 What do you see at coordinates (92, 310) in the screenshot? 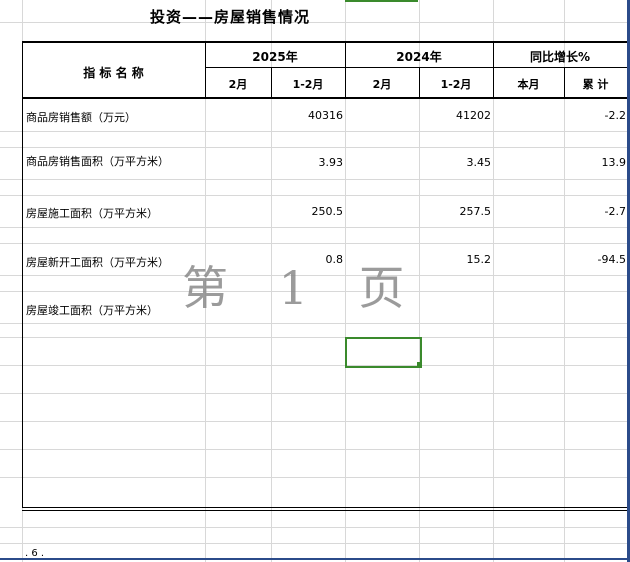
I see `row-label: 房屋竣工面积（万平方米）` at bounding box center [92, 310].